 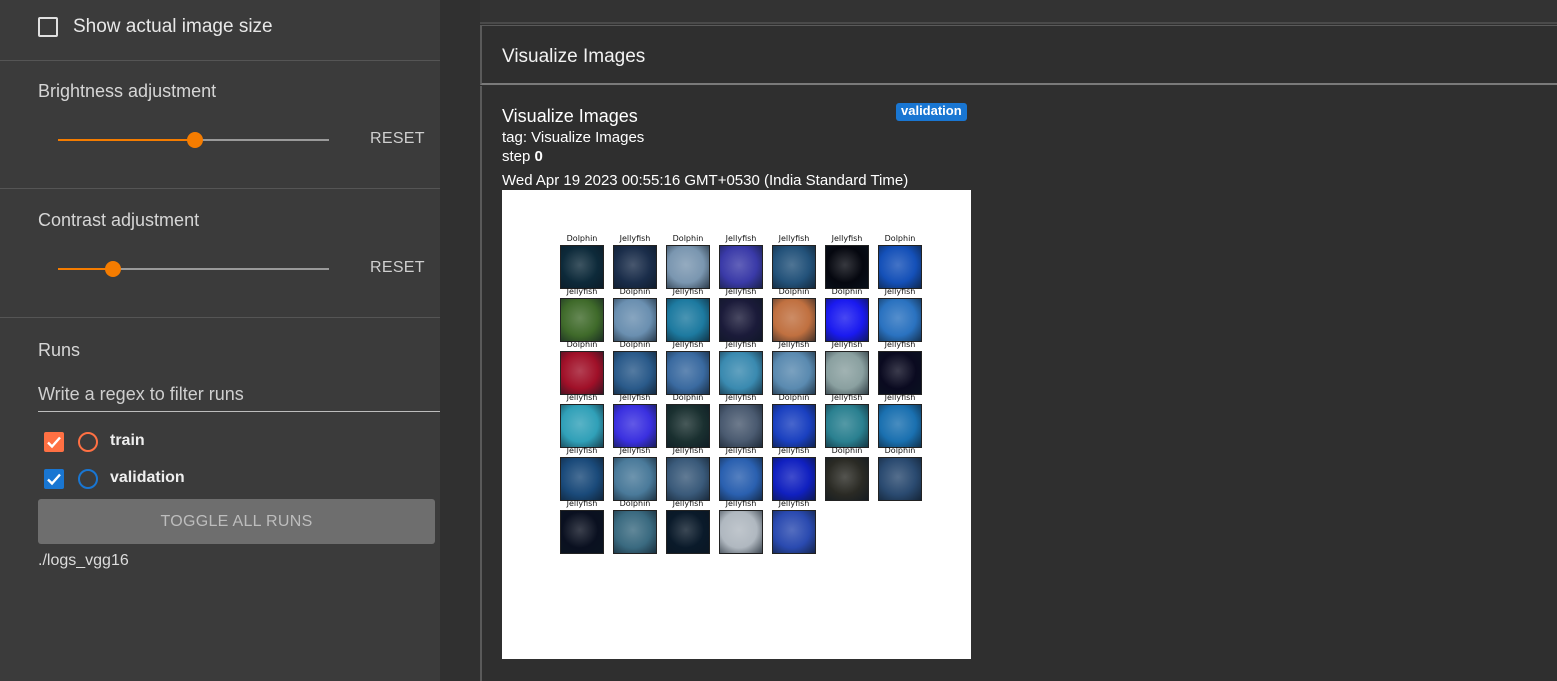 What do you see at coordinates (59, 350) in the screenshot?
I see `runs-title: Runs` at bounding box center [59, 350].